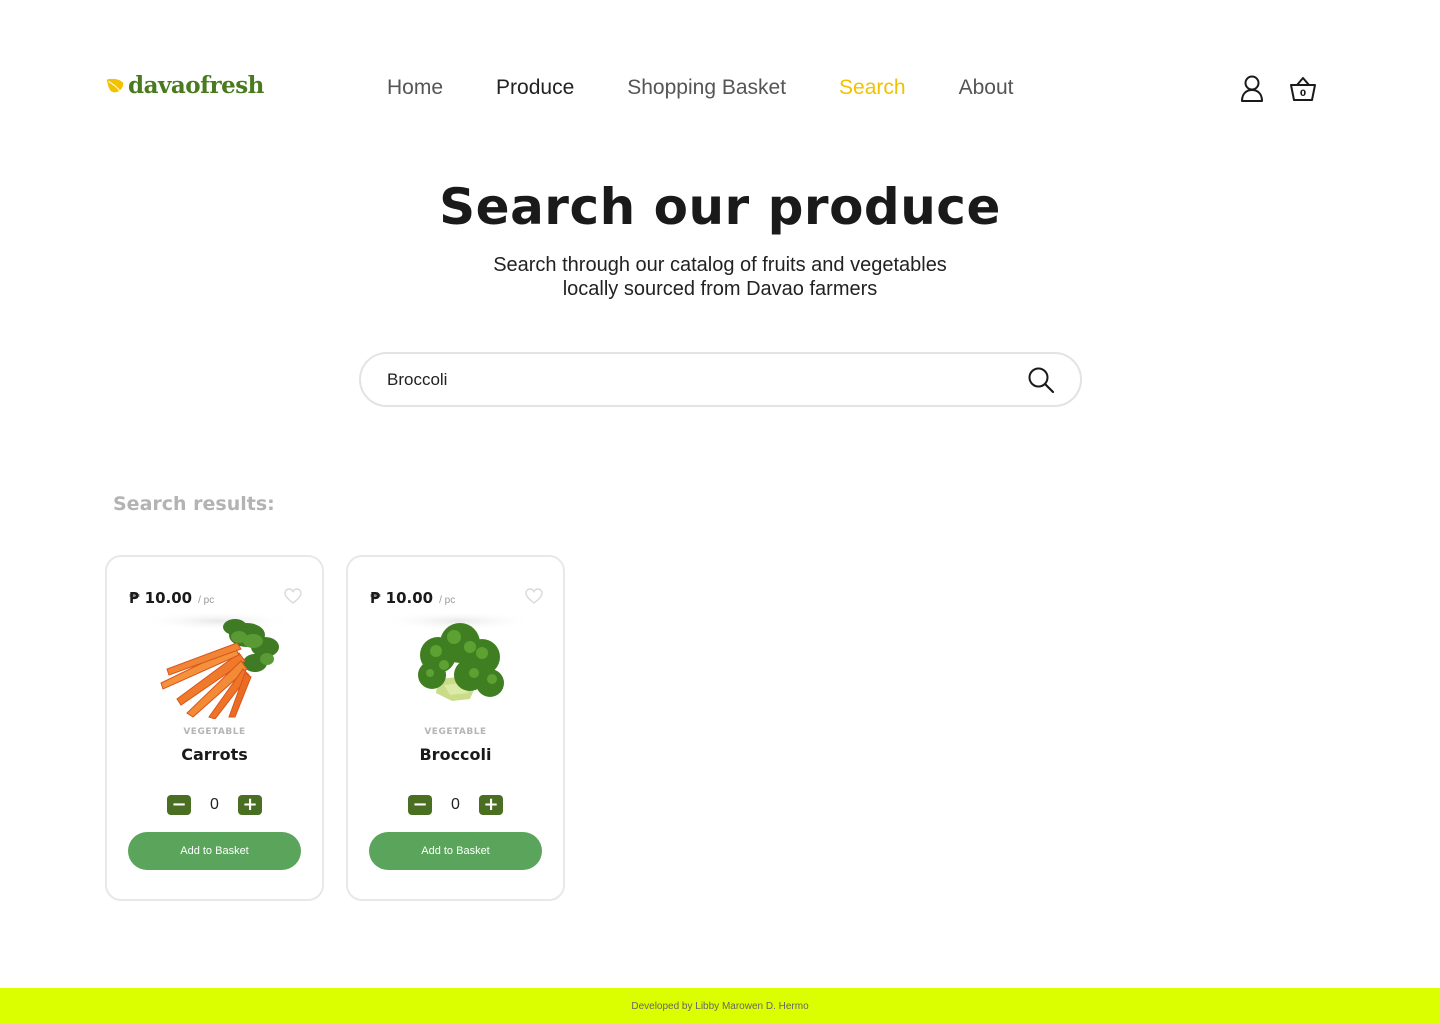 This screenshot has width=1440, height=1024. I want to click on search-bar, so click(720, 379).